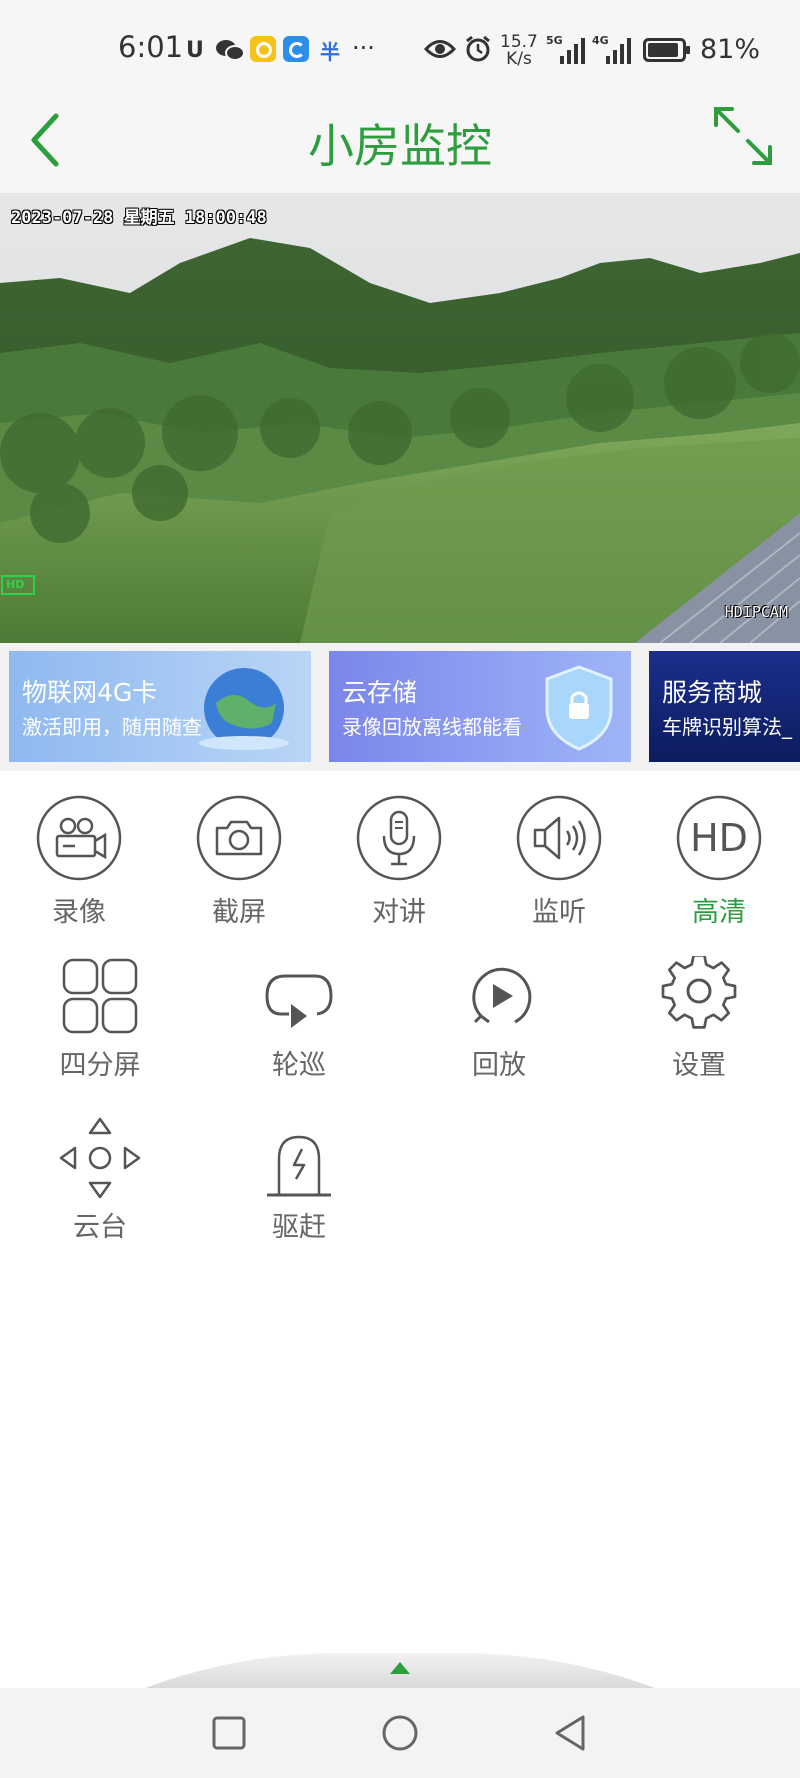  I want to click on control-label: 对讲, so click(399, 912).